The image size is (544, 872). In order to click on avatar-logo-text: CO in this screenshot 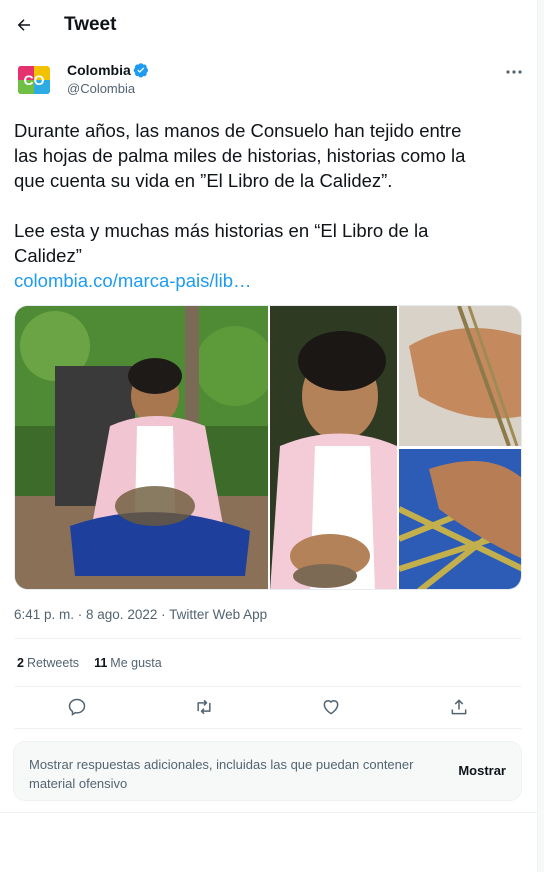, I will do `click(34, 80)`.